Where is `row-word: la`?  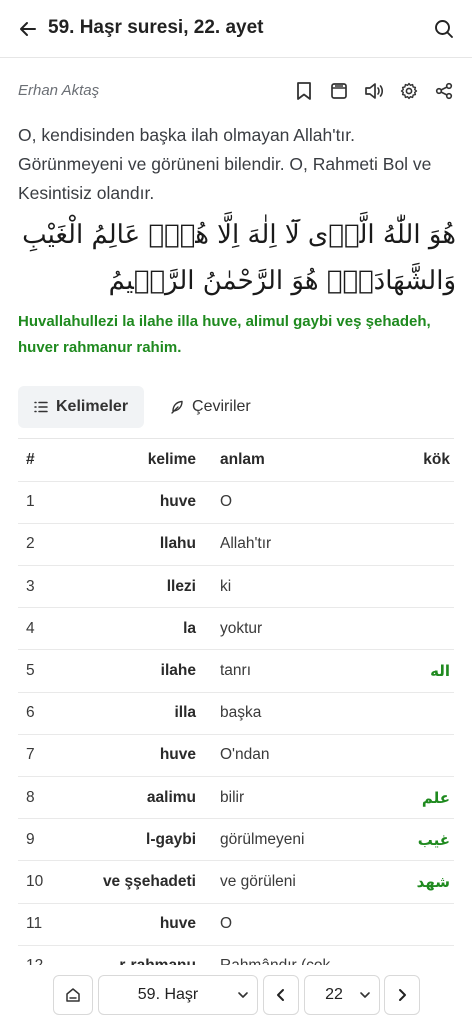
row-word: la is located at coordinates (138, 629).